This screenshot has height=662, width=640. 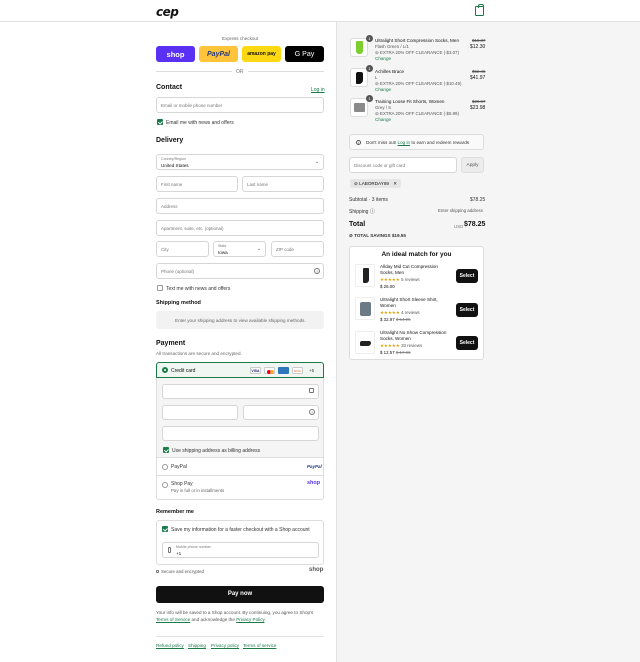 I want to click on email-field: Email or mobile phone number, so click(x=240, y=105).